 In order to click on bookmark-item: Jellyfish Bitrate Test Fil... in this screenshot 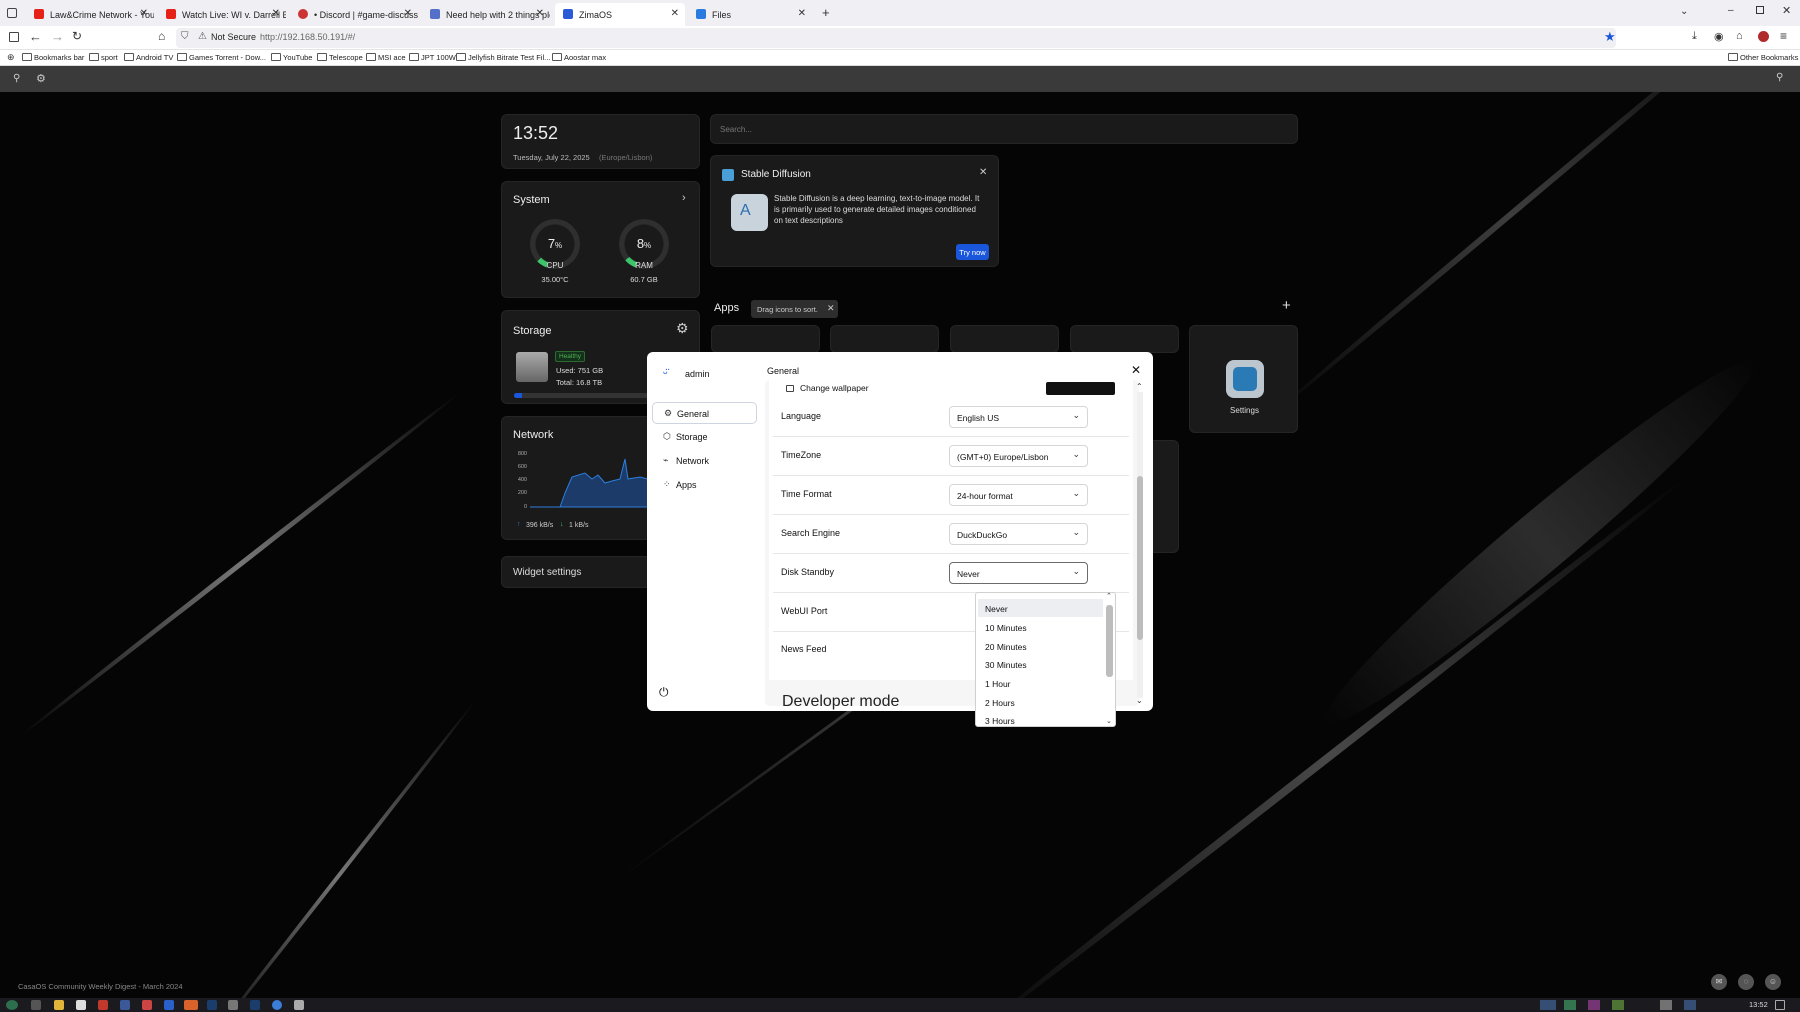, I will do `click(503, 57)`.